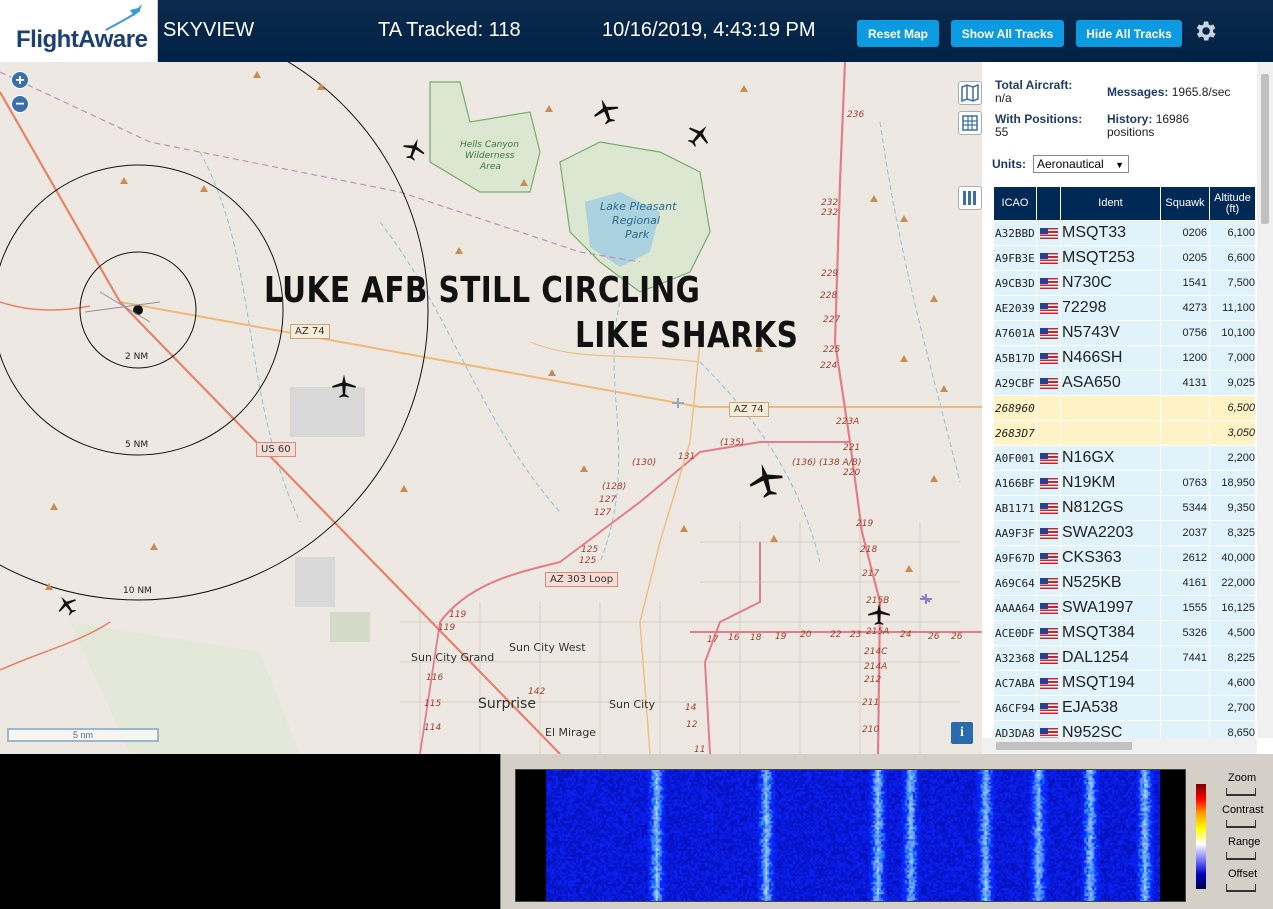 The height and width of the screenshot is (909, 1273). What do you see at coordinates (1124, 658) in the screenshot?
I see `table-row: A32368 DAL1254 7441 8,225` at bounding box center [1124, 658].